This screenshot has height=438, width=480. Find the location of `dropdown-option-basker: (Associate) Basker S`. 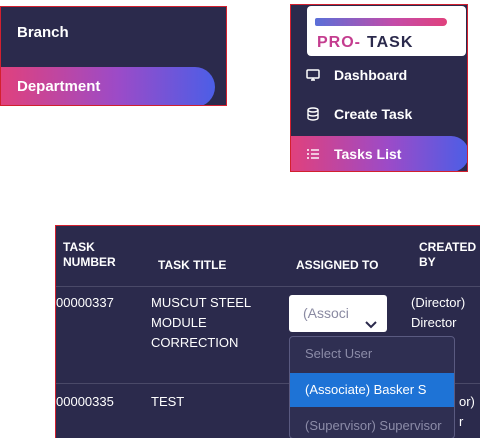

dropdown-option-basker: (Associate) Basker S is located at coordinates (372, 390).